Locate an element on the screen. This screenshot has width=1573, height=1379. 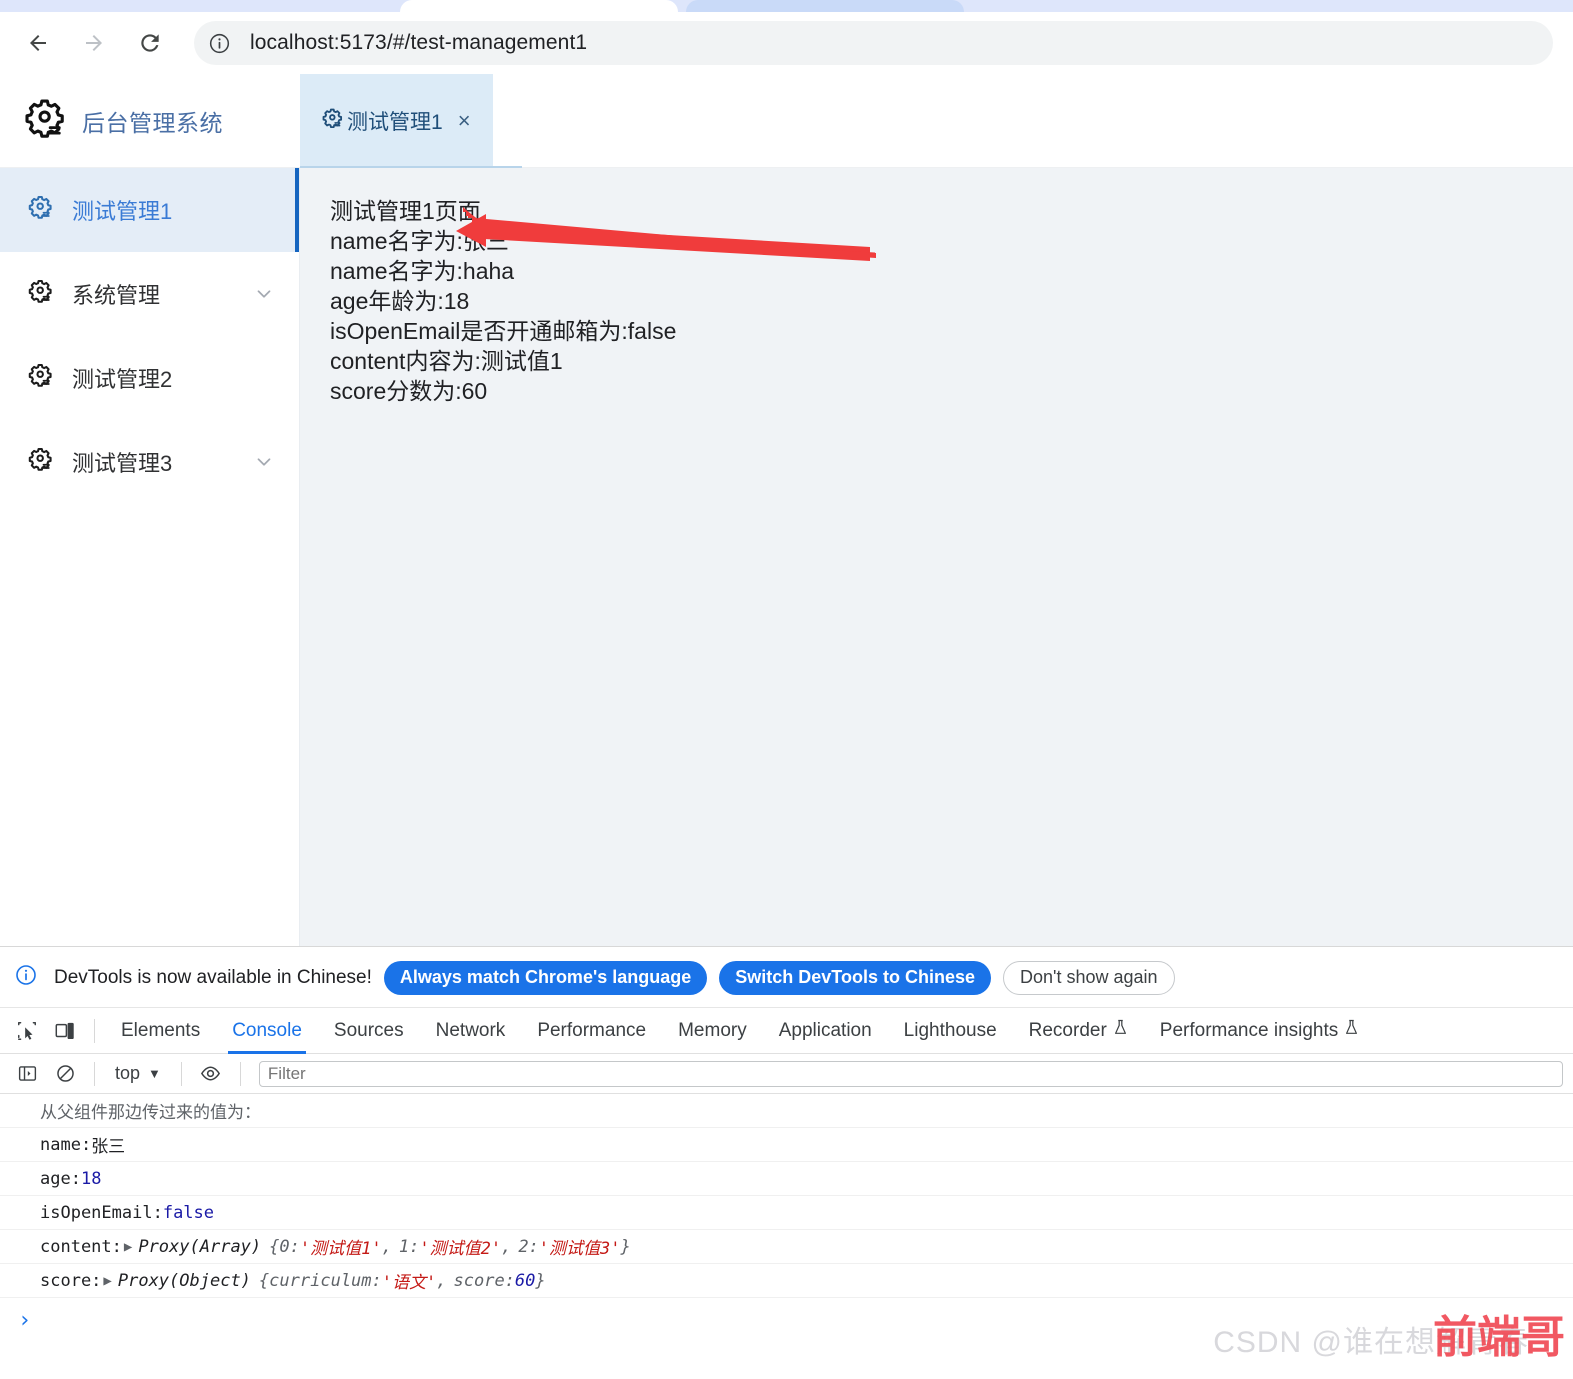
console-context-selector: top ▼ is located at coordinates (138, 1073).